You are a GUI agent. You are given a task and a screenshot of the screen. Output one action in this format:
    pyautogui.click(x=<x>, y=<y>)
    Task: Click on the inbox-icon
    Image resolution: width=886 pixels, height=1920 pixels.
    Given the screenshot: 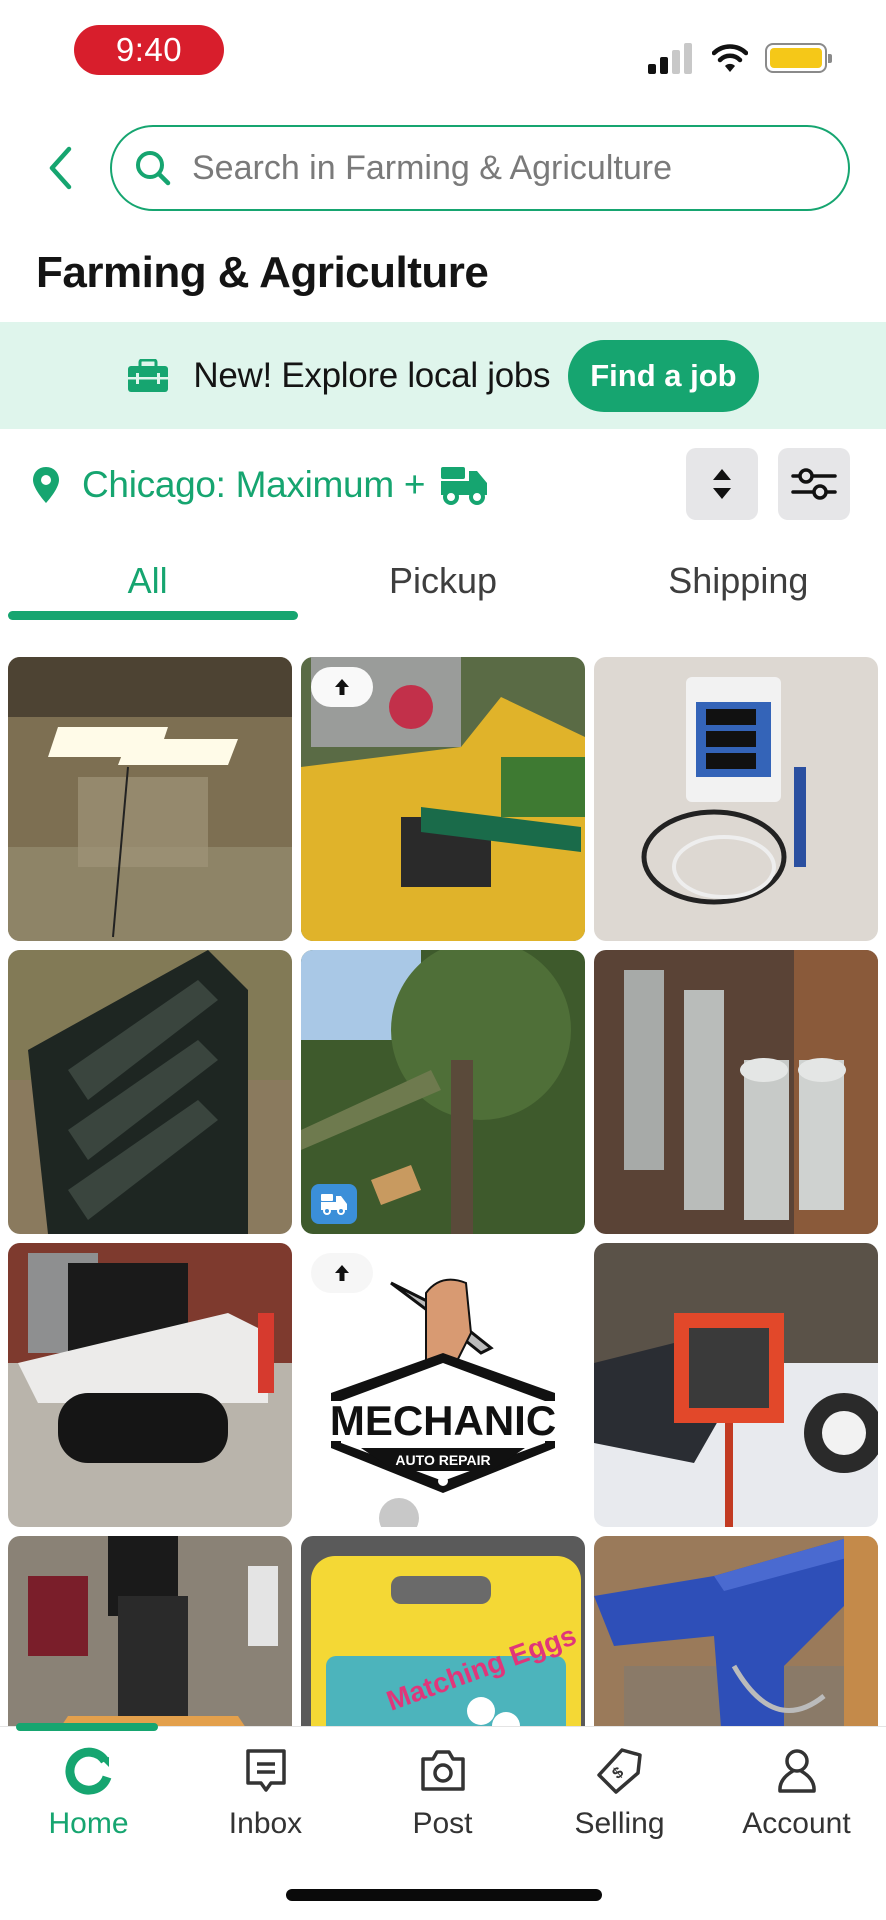 What is the action you would take?
    pyautogui.click(x=265, y=1770)
    